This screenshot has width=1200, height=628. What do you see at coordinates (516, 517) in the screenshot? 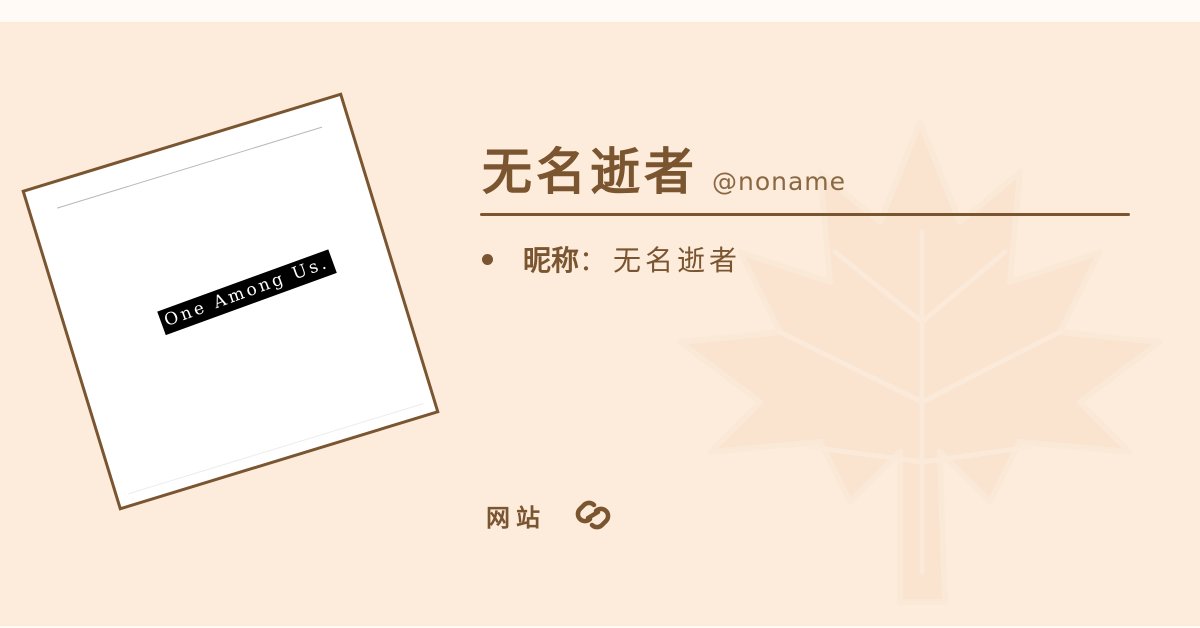
I see `links-label: 网站` at bounding box center [516, 517].